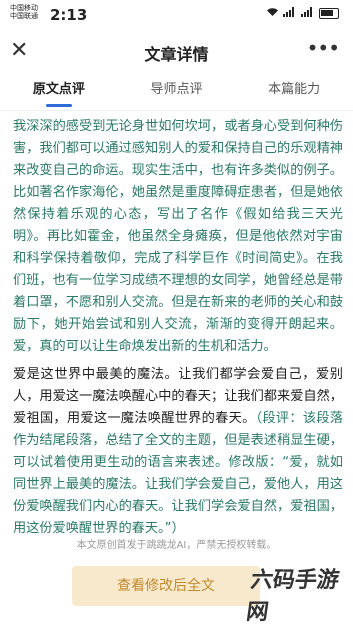 Image resolution: width=353 pixels, height=626 pixels. What do you see at coordinates (290, 13) in the screenshot?
I see `signal-icon` at bounding box center [290, 13].